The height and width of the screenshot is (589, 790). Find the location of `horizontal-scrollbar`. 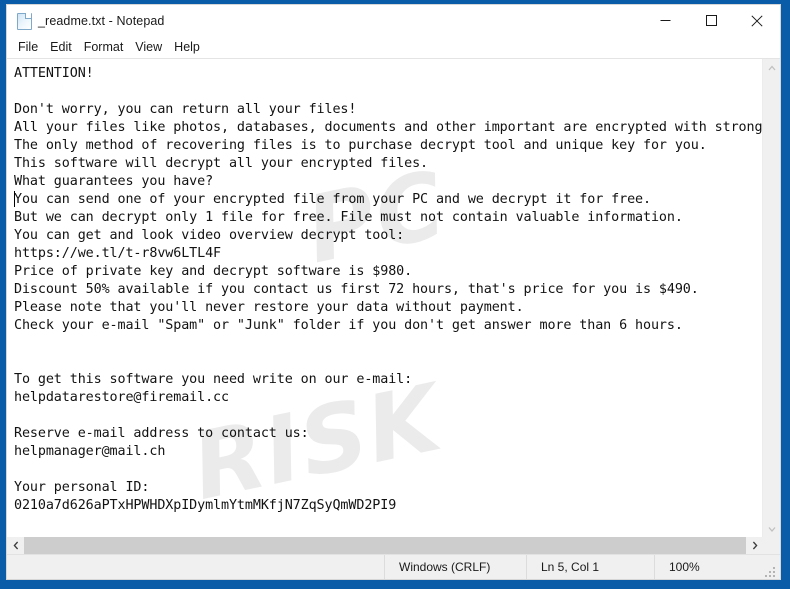

horizontal-scrollbar is located at coordinates (393, 545).